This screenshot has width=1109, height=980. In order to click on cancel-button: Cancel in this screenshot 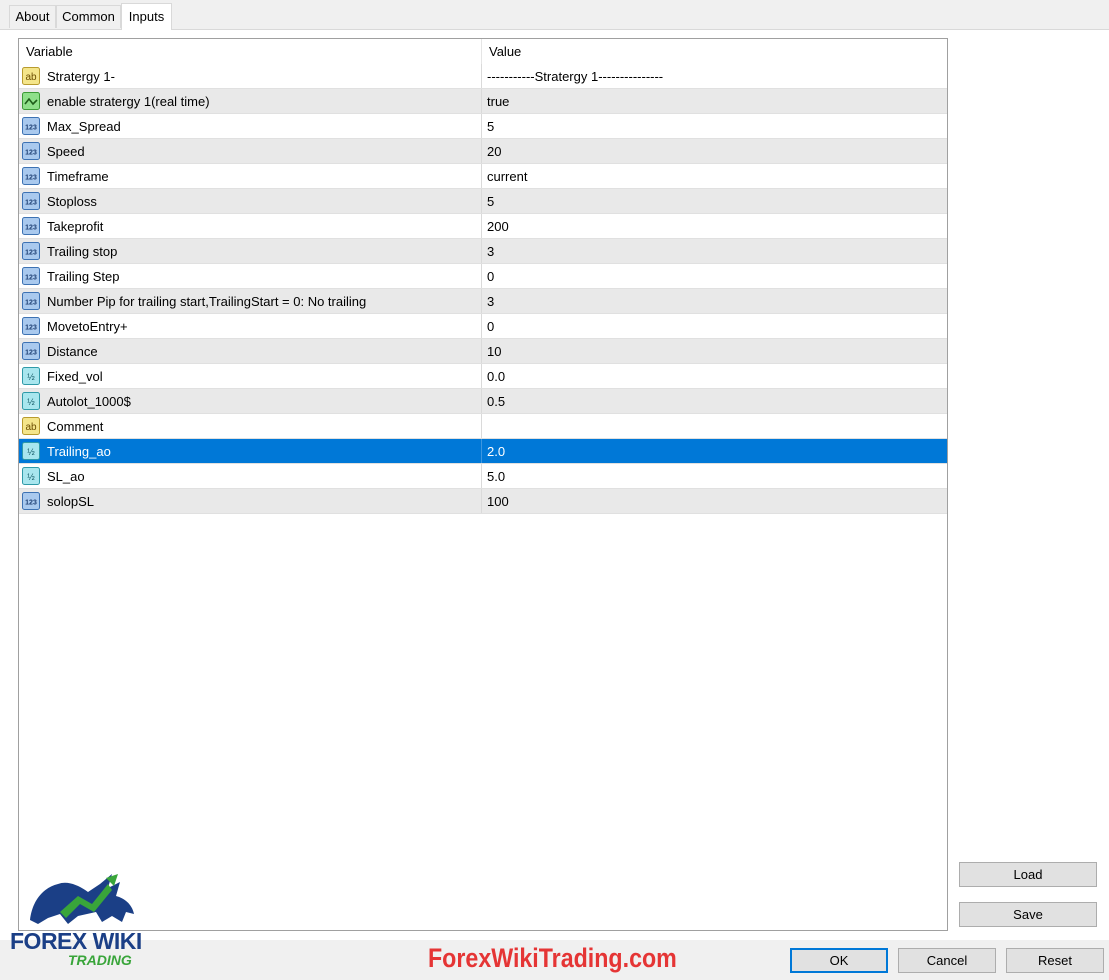, I will do `click(947, 960)`.